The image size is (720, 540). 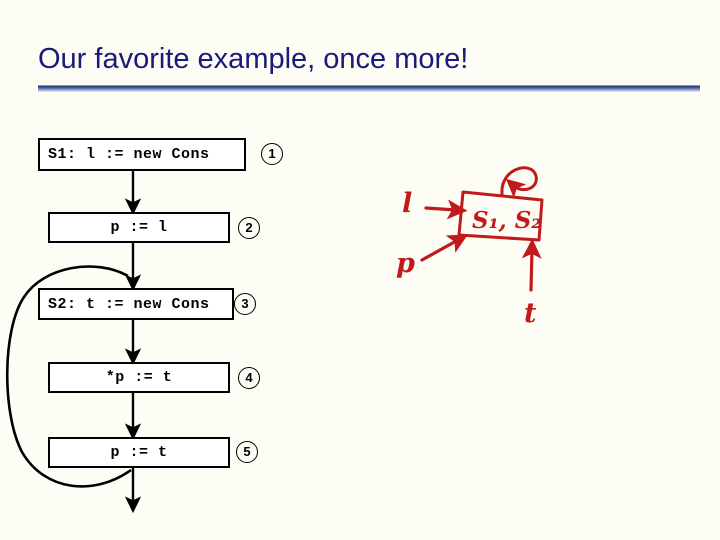 I want to click on cfg-node-4-label: *p := t, so click(x=139, y=377).